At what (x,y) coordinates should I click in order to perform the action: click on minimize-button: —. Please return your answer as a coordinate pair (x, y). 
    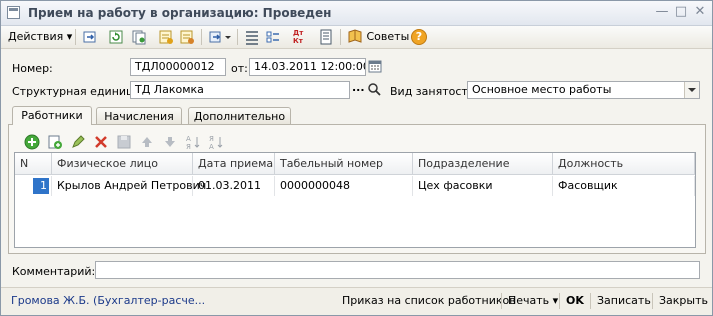
    Looking at the image, I should click on (662, 12).